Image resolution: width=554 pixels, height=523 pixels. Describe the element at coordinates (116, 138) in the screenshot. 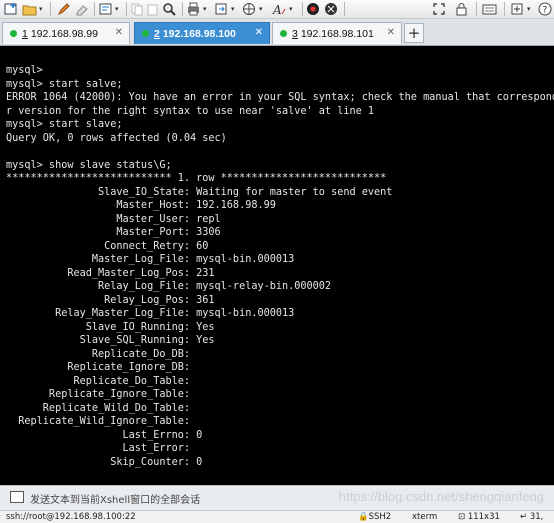

I see `terminal-line: Query OK, 0 rows affected (0.04 sec)` at that location.